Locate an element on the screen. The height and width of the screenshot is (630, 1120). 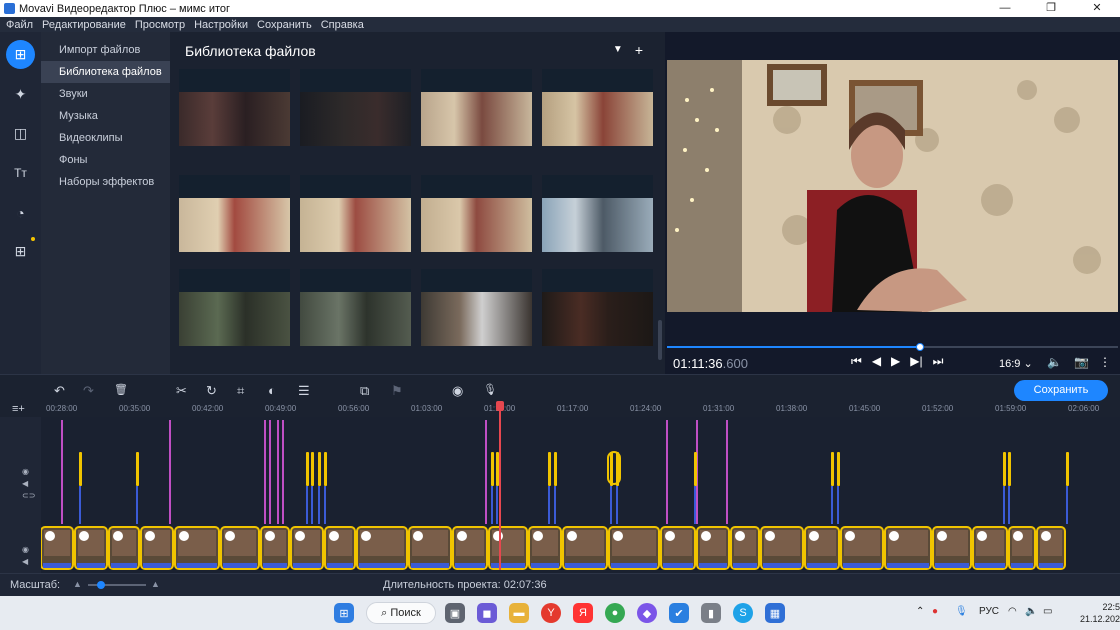
skip-start-icon: ⏮ is located at coordinates (856, 361).